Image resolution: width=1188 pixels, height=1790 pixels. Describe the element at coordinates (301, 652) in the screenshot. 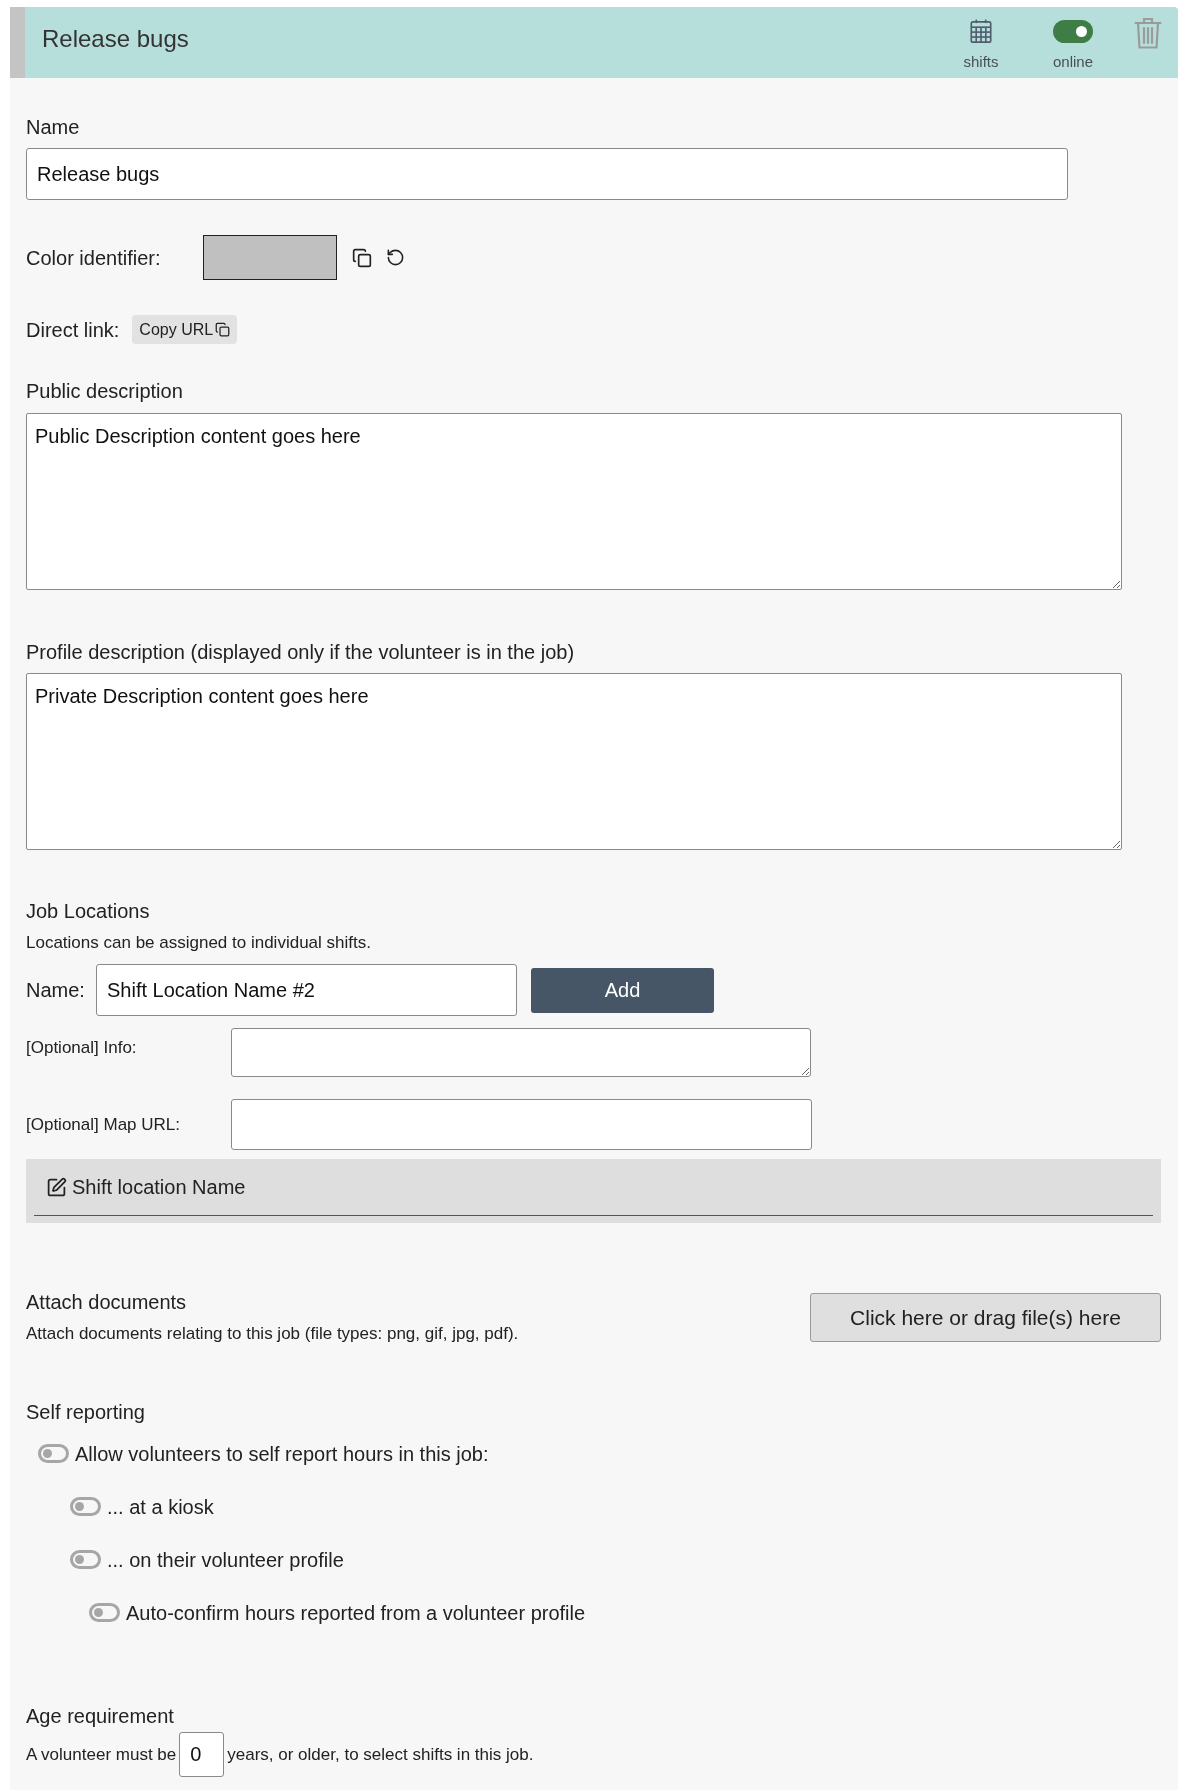

I see `profile-description-label: Profile description (displayed only if the volunteer is in the job)` at that location.